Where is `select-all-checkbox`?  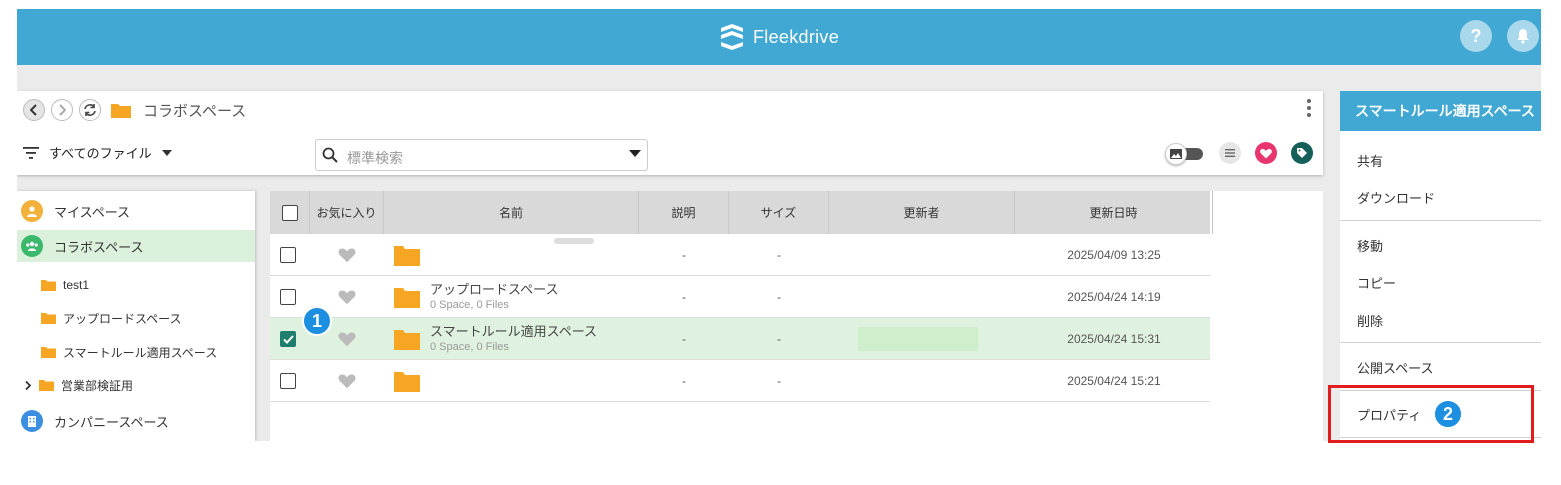
select-all-checkbox is located at coordinates (289, 212).